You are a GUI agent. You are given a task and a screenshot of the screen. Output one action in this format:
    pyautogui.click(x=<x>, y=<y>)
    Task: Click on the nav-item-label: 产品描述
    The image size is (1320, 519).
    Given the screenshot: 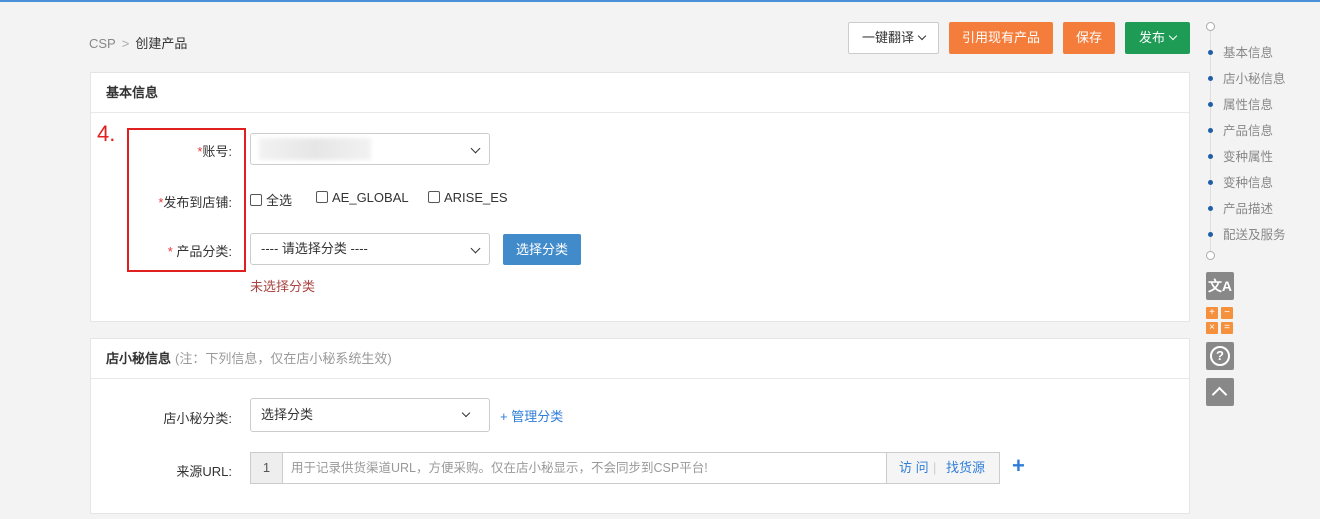 What is the action you would take?
    pyautogui.click(x=1248, y=209)
    